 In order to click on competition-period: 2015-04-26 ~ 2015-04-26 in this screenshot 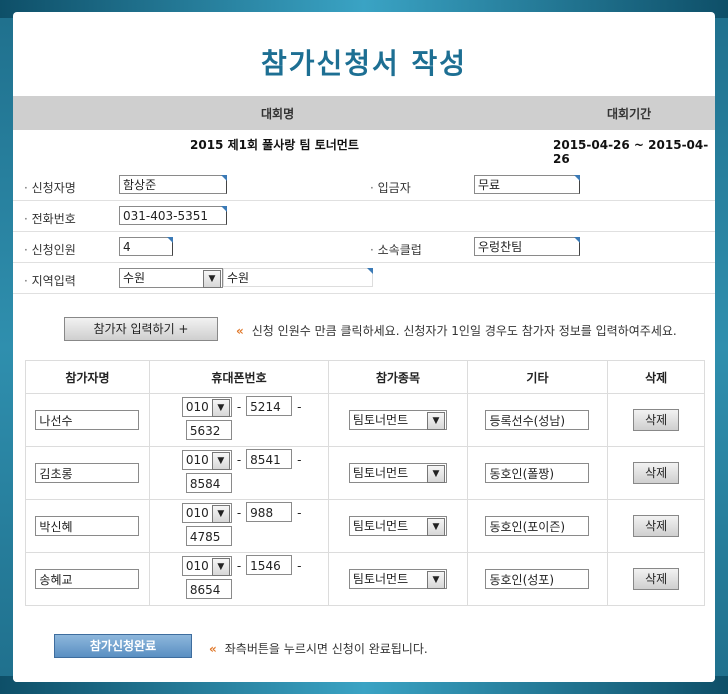, I will do `click(631, 152)`.